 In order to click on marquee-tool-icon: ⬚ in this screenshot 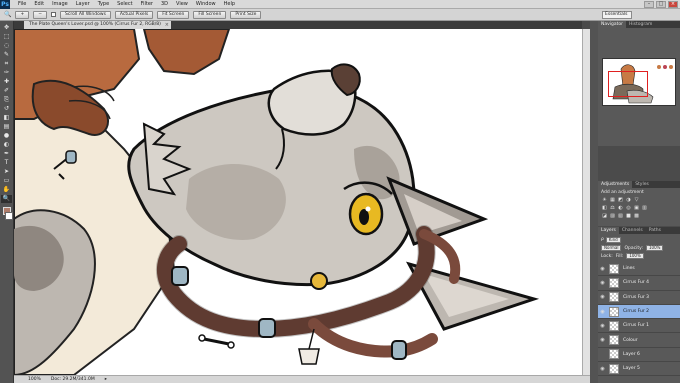, I will do `click(6, 37)`.